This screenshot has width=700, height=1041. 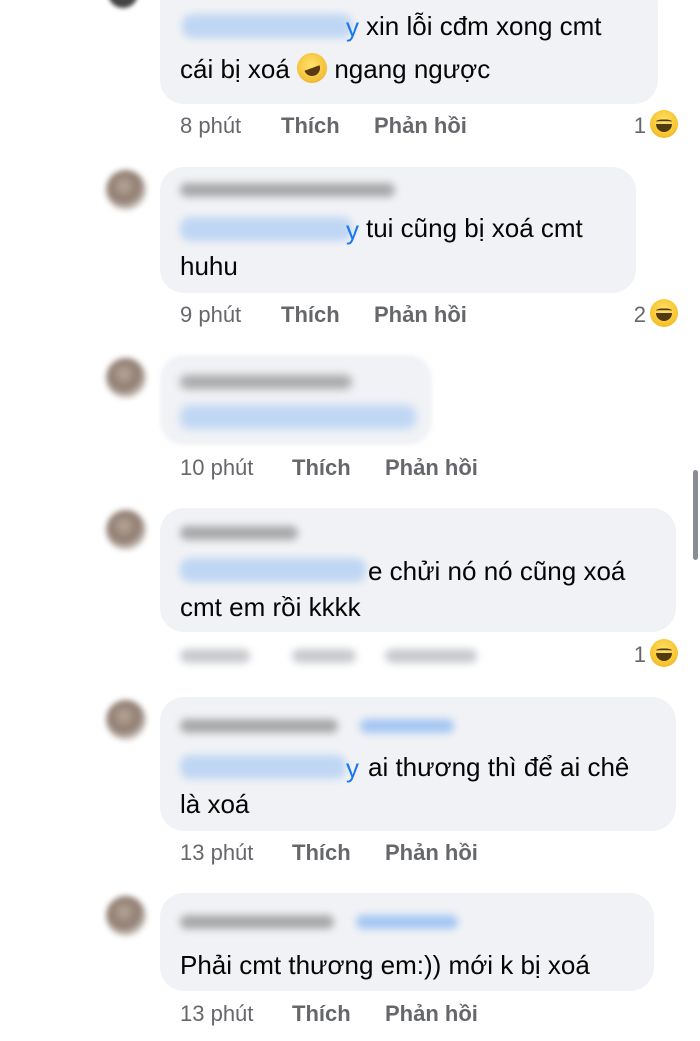 I want to click on comment-time: 10 phút, so click(x=216, y=468).